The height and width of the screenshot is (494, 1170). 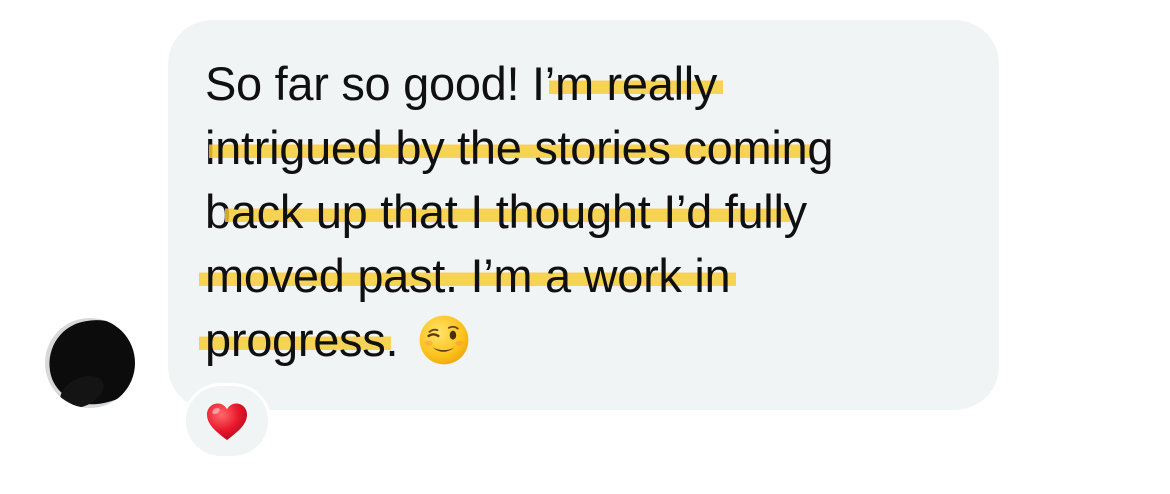 I want to click on line-text-highlighted: m really, so click(x=636, y=83).